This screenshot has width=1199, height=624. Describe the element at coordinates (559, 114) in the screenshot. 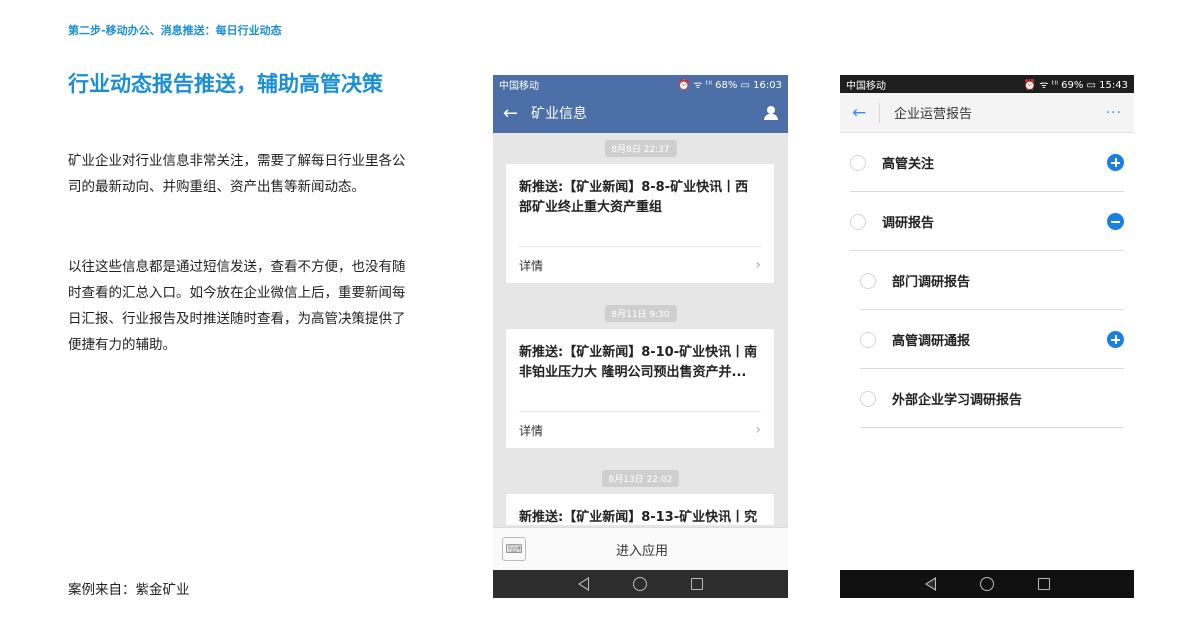

I see `header-title: 矿业信息` at that location.